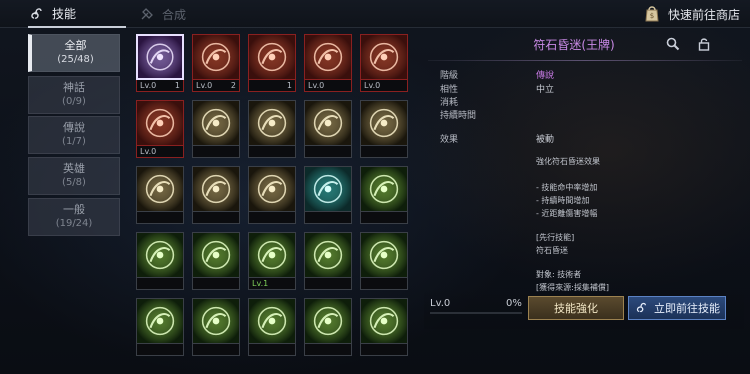 This screenshot has height=374, width=750. What do you see at coordinates (160, 123) in the screenshot?
I see `burning-figure-icon` at bounding box center [160, 123].